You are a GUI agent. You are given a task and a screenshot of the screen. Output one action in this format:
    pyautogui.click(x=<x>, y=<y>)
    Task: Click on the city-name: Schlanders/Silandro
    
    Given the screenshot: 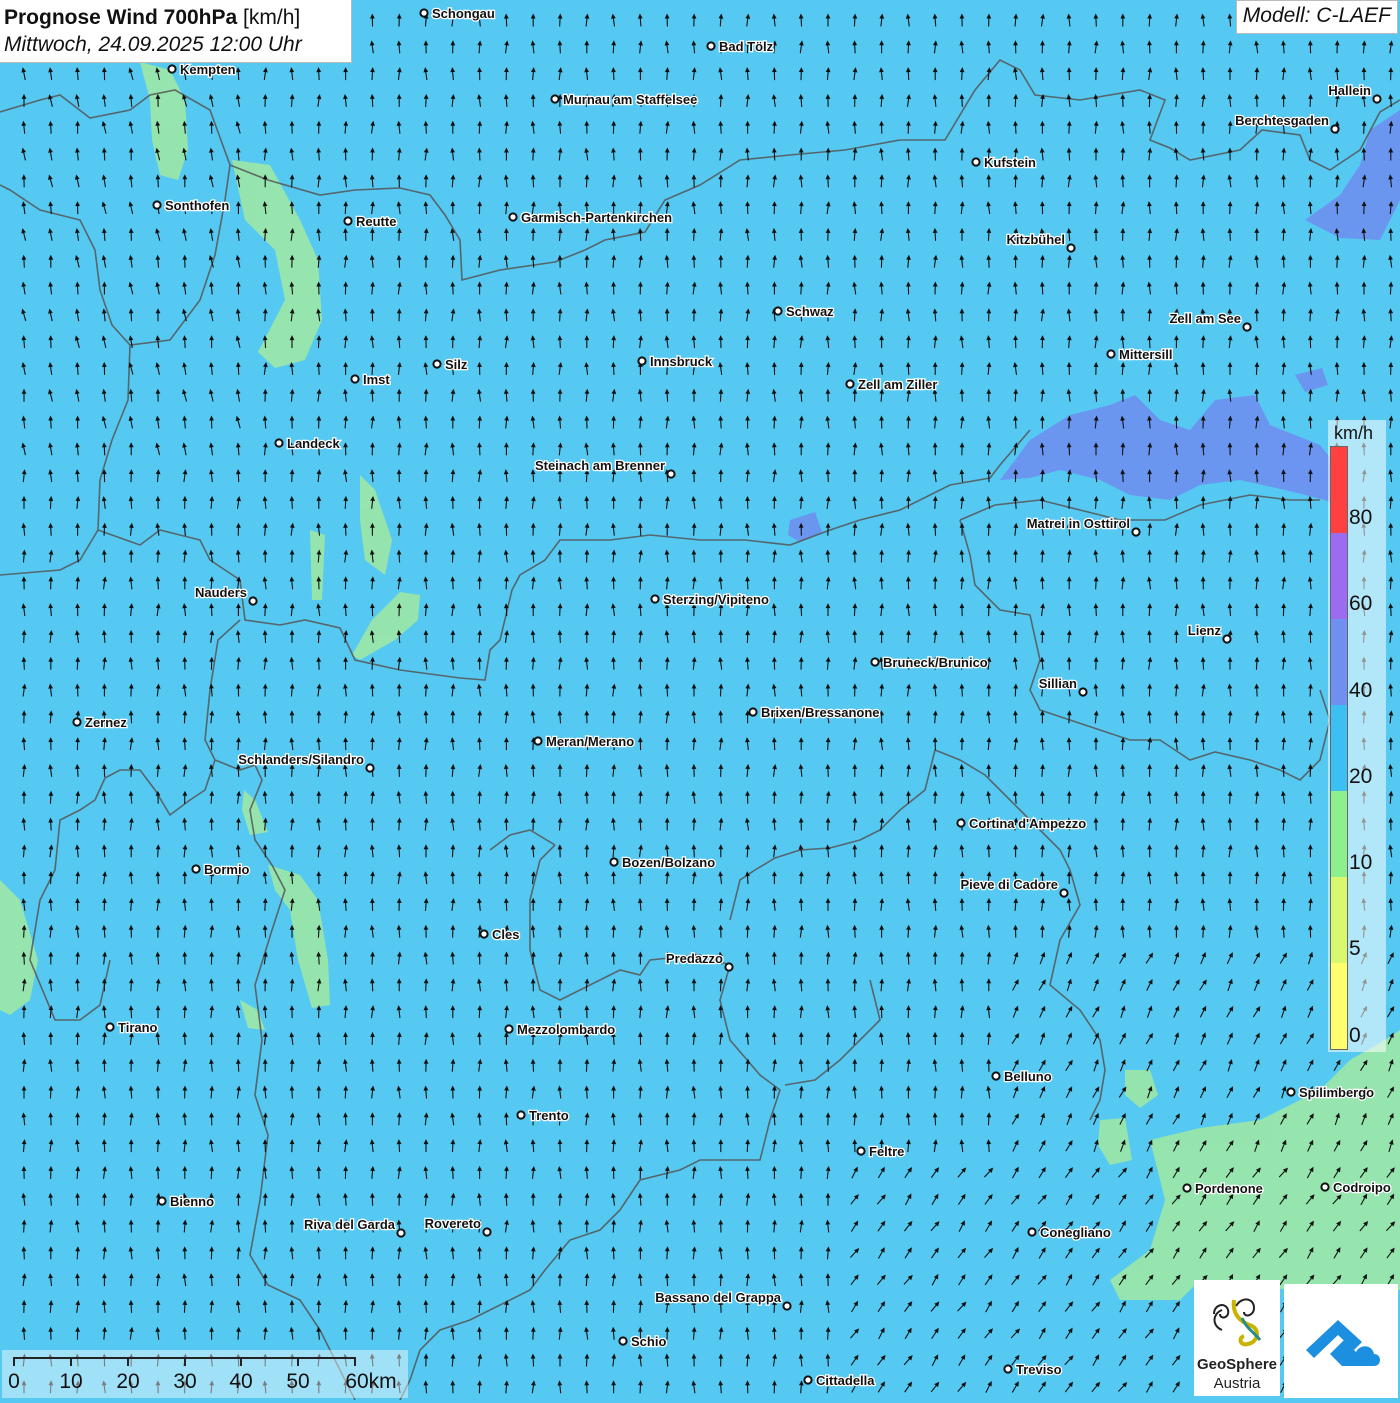 What is the action you would take?
    pyautogui.click(x=301, y=759)
    